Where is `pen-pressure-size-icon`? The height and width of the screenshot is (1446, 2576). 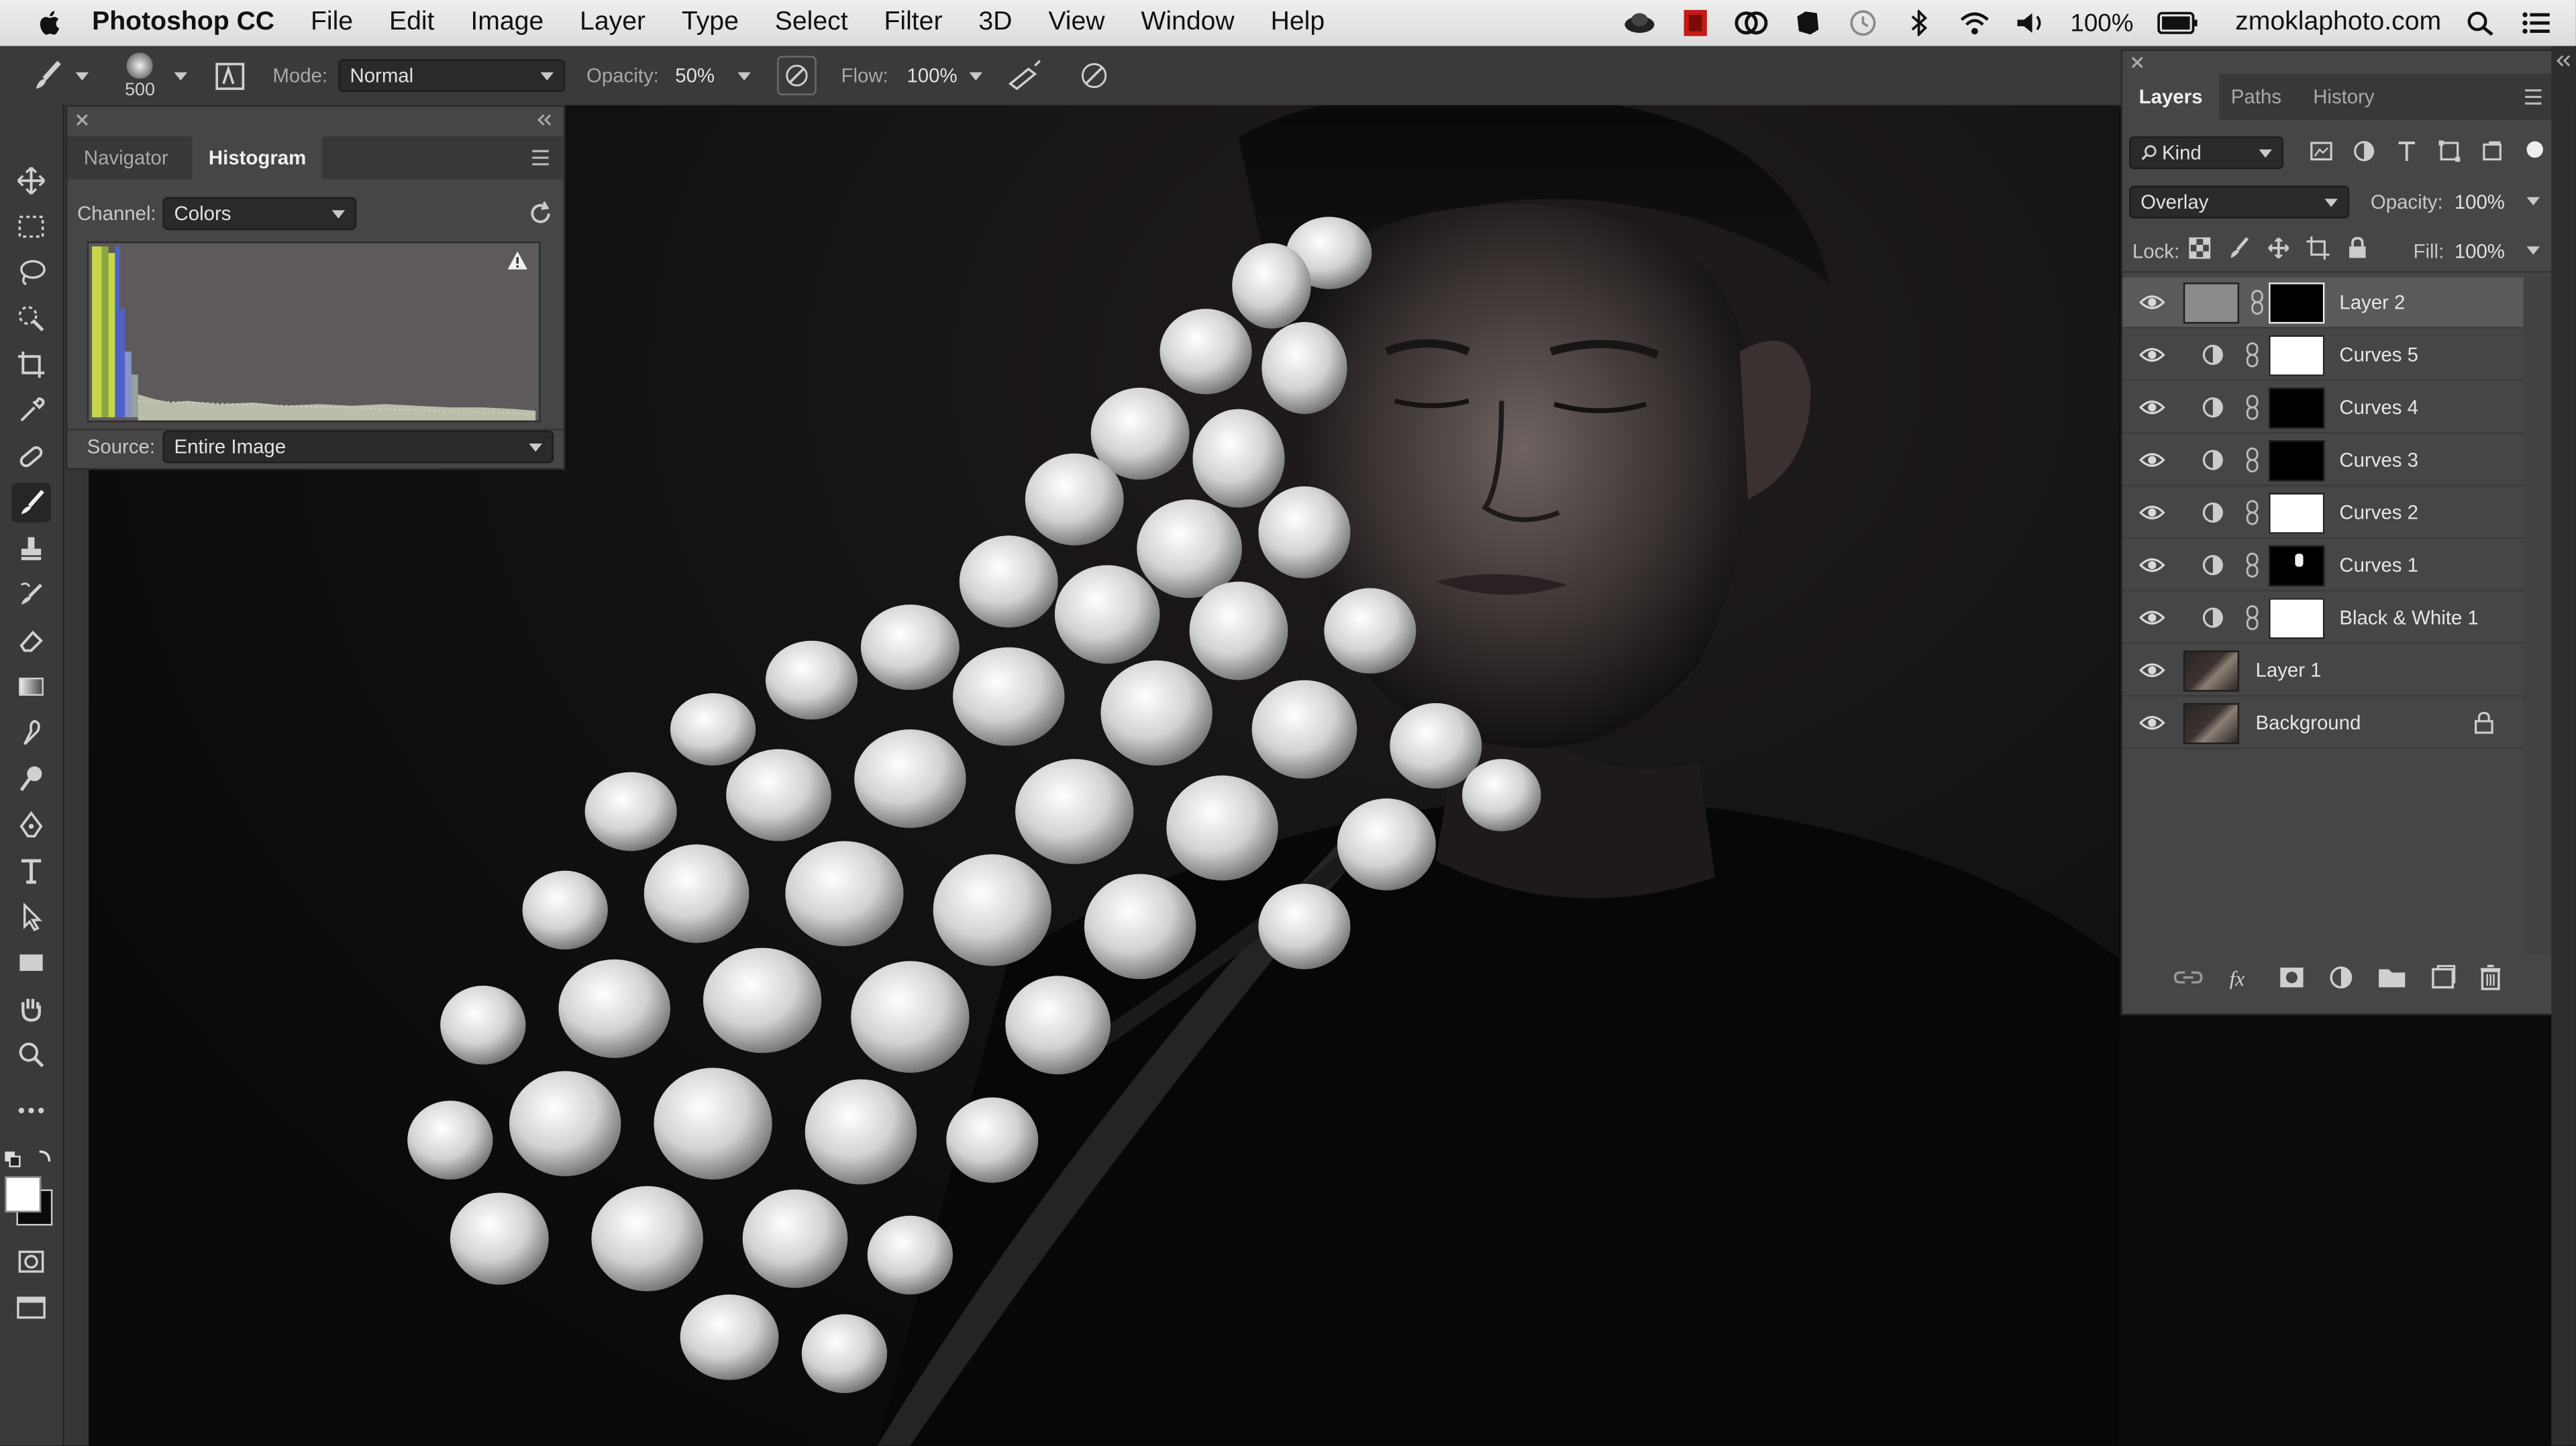 pen-pressure-size-icon is located at coordinates (1094, 75).